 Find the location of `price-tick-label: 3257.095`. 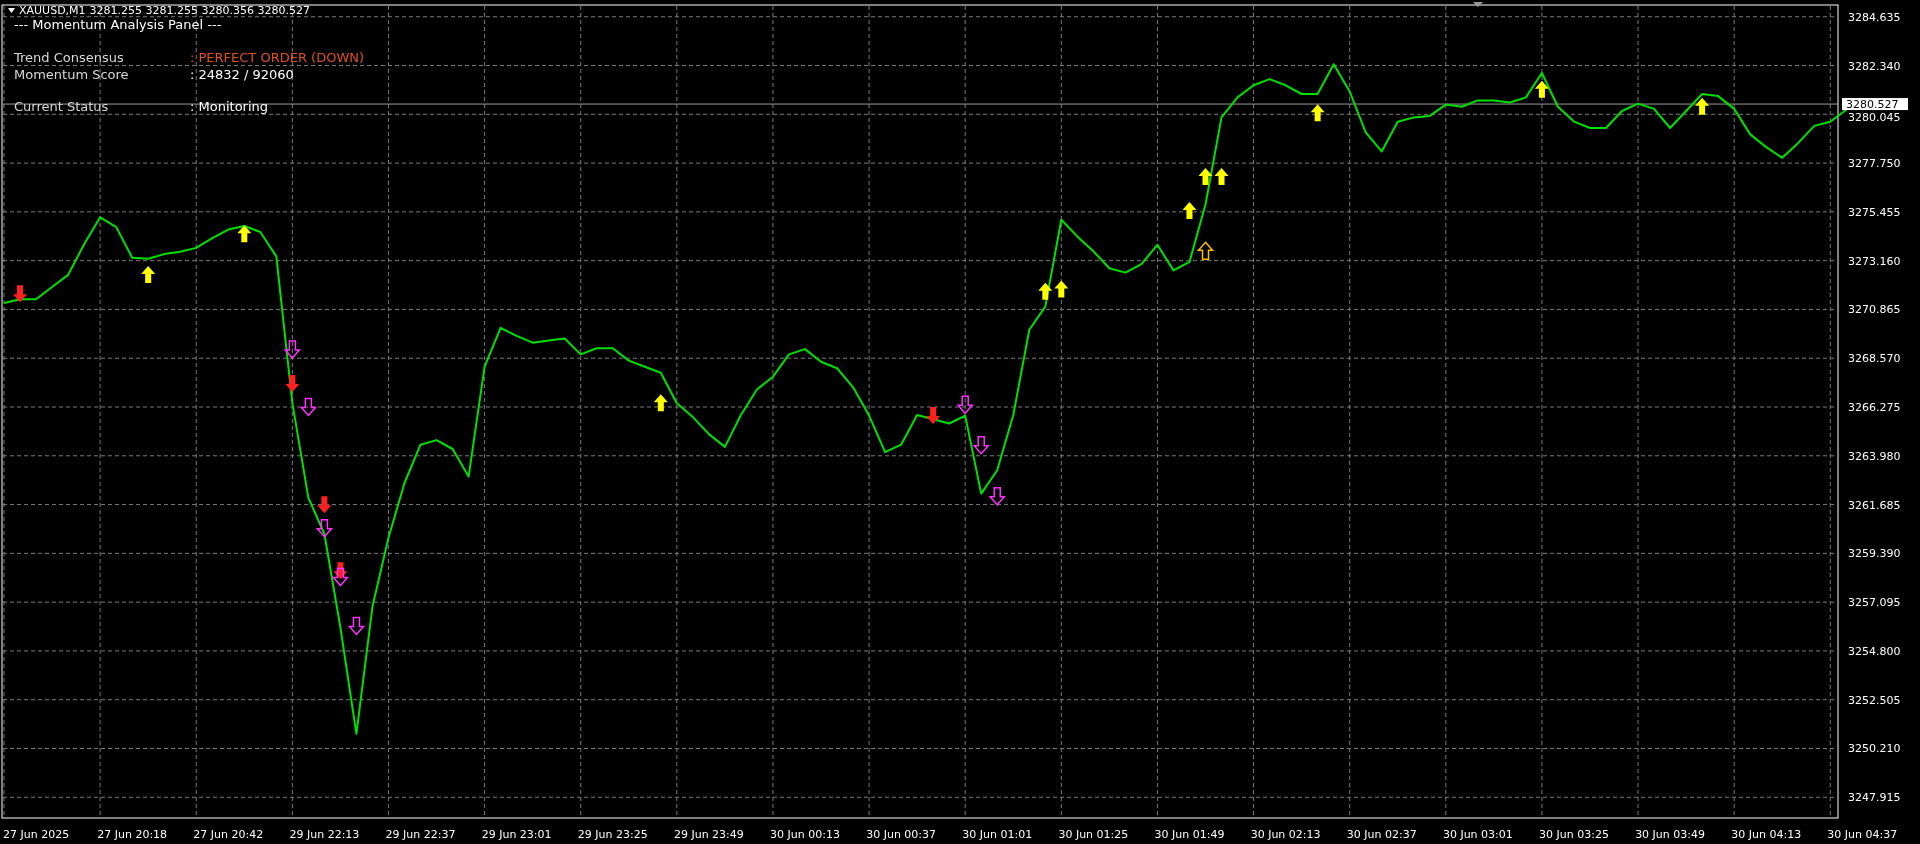

price-tick-label: 3257.095 is located at coordinates (1874, 603).